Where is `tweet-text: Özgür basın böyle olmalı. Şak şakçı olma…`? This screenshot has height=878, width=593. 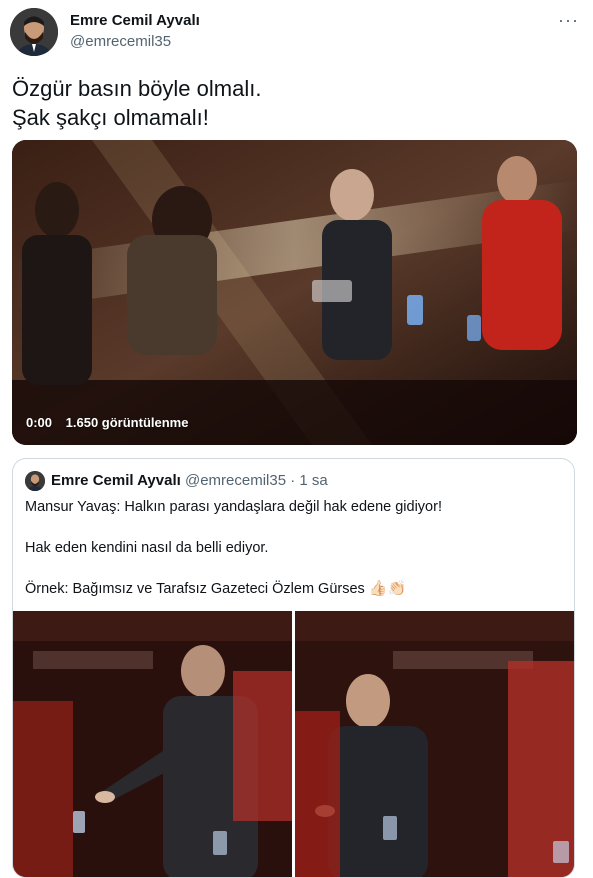 tweet-text: Özgür basın böyle olmalı. Şak şakçı olma… is located at coordinates (292, 103).